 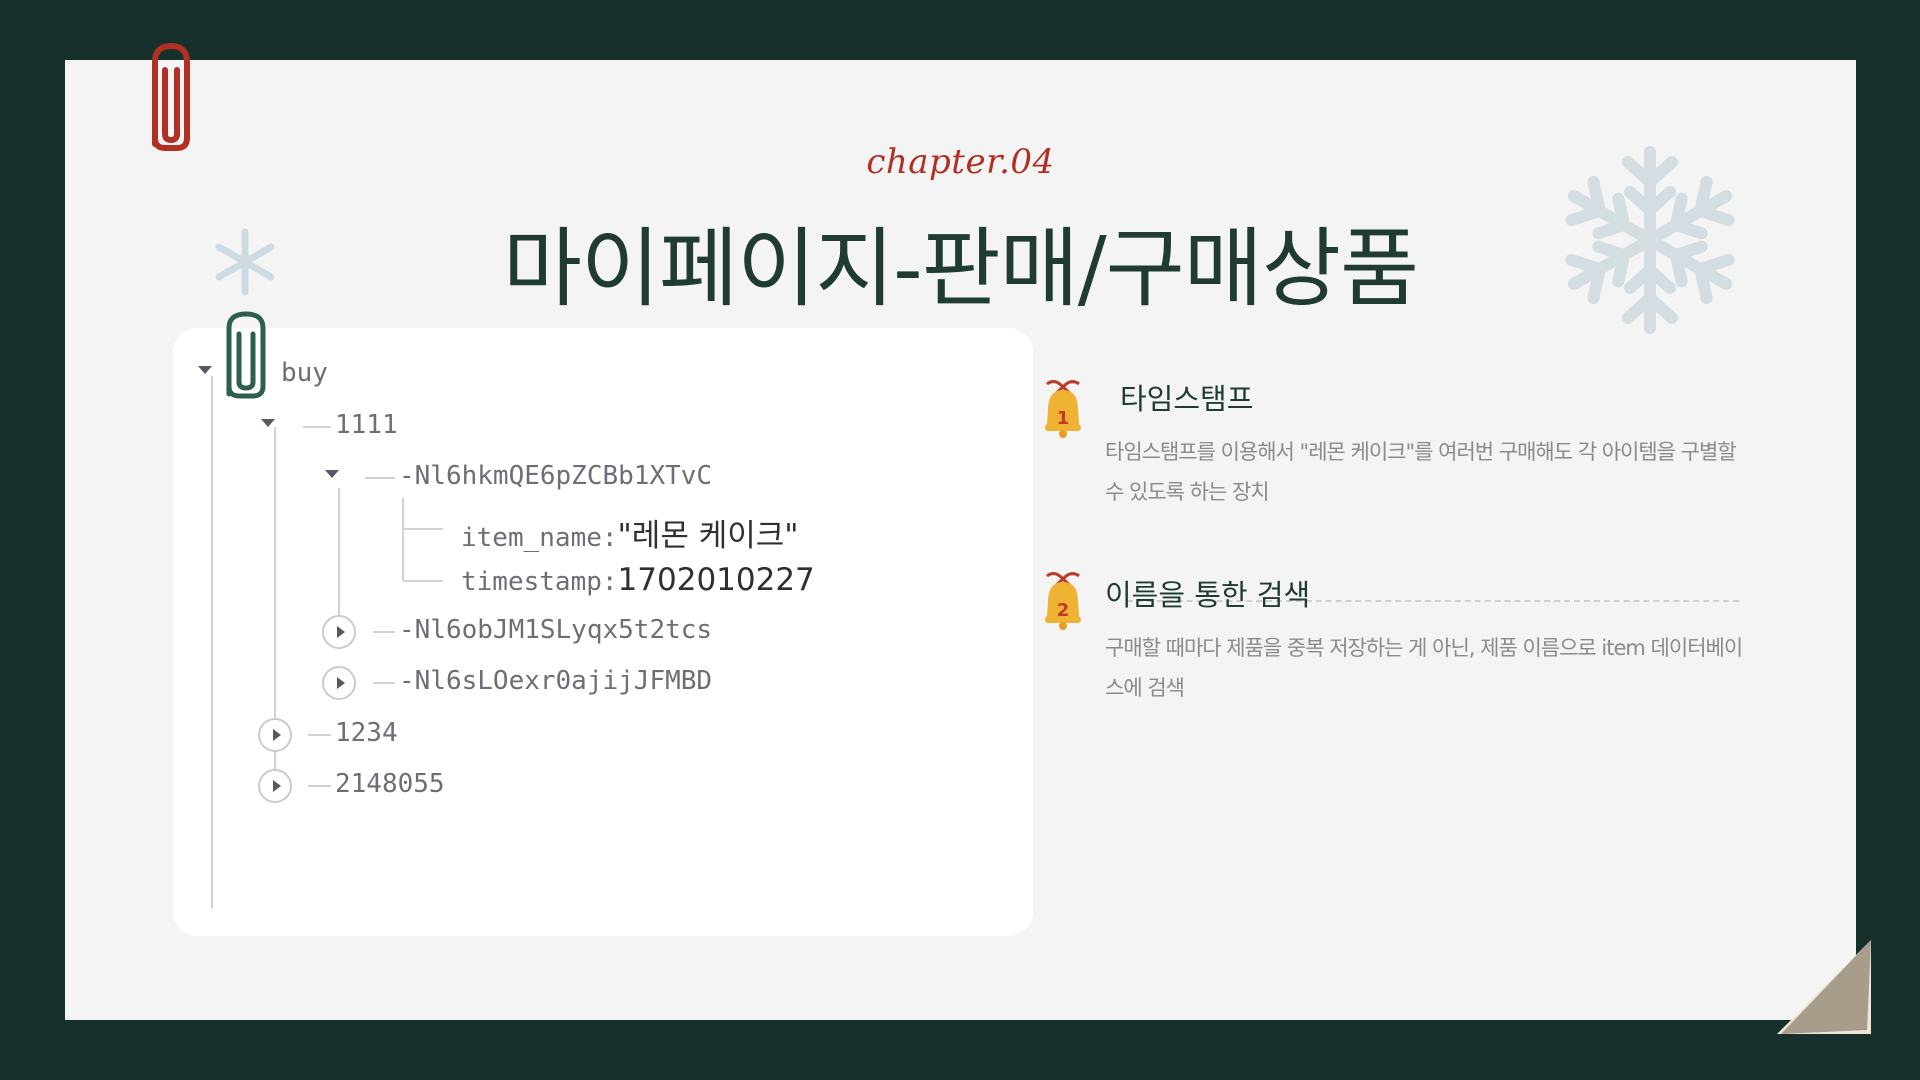 What do you see at coordinates (708, 536) in the screenshot?
I see `field-value: "레몬 케이크"` at bounding box center [708, 536].